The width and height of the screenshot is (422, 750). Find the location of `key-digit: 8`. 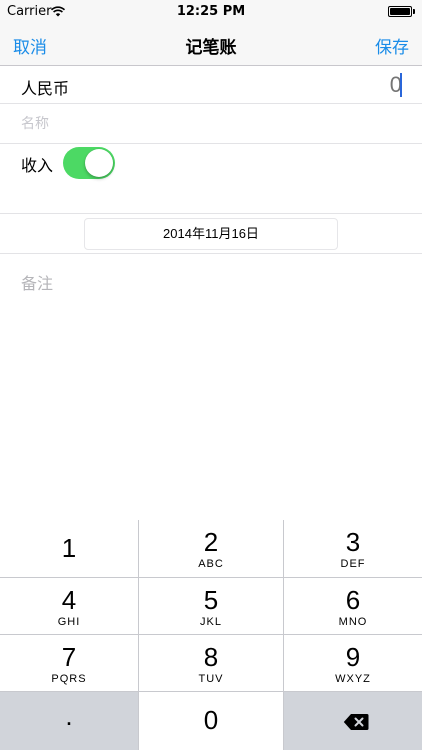

key-digit: 8 is located at coordinates (211, 657).